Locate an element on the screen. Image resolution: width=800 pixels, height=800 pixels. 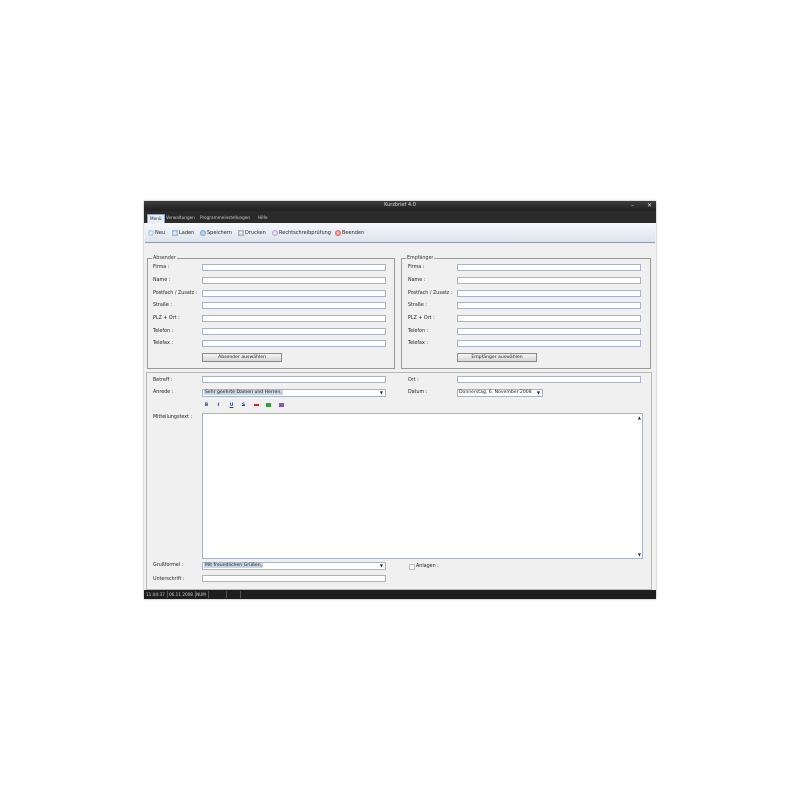
strikethrough-button: S is located at coordinates (243, 405).